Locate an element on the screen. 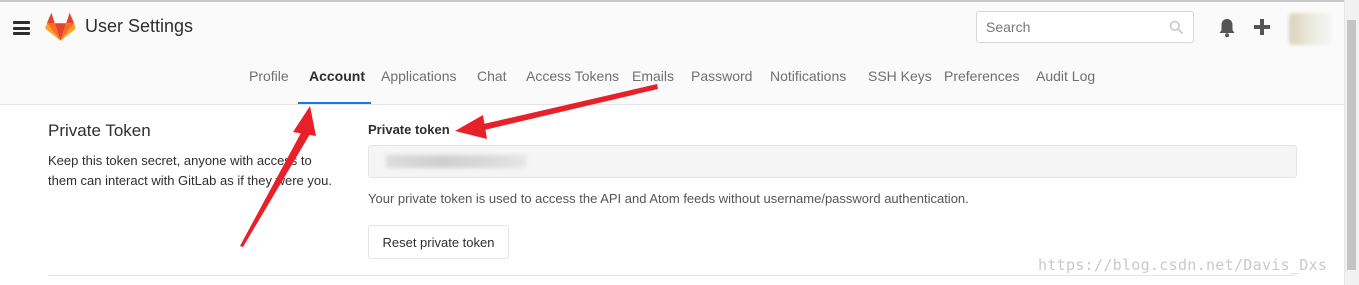  user-avatar is located at coordinates (1310, 29).